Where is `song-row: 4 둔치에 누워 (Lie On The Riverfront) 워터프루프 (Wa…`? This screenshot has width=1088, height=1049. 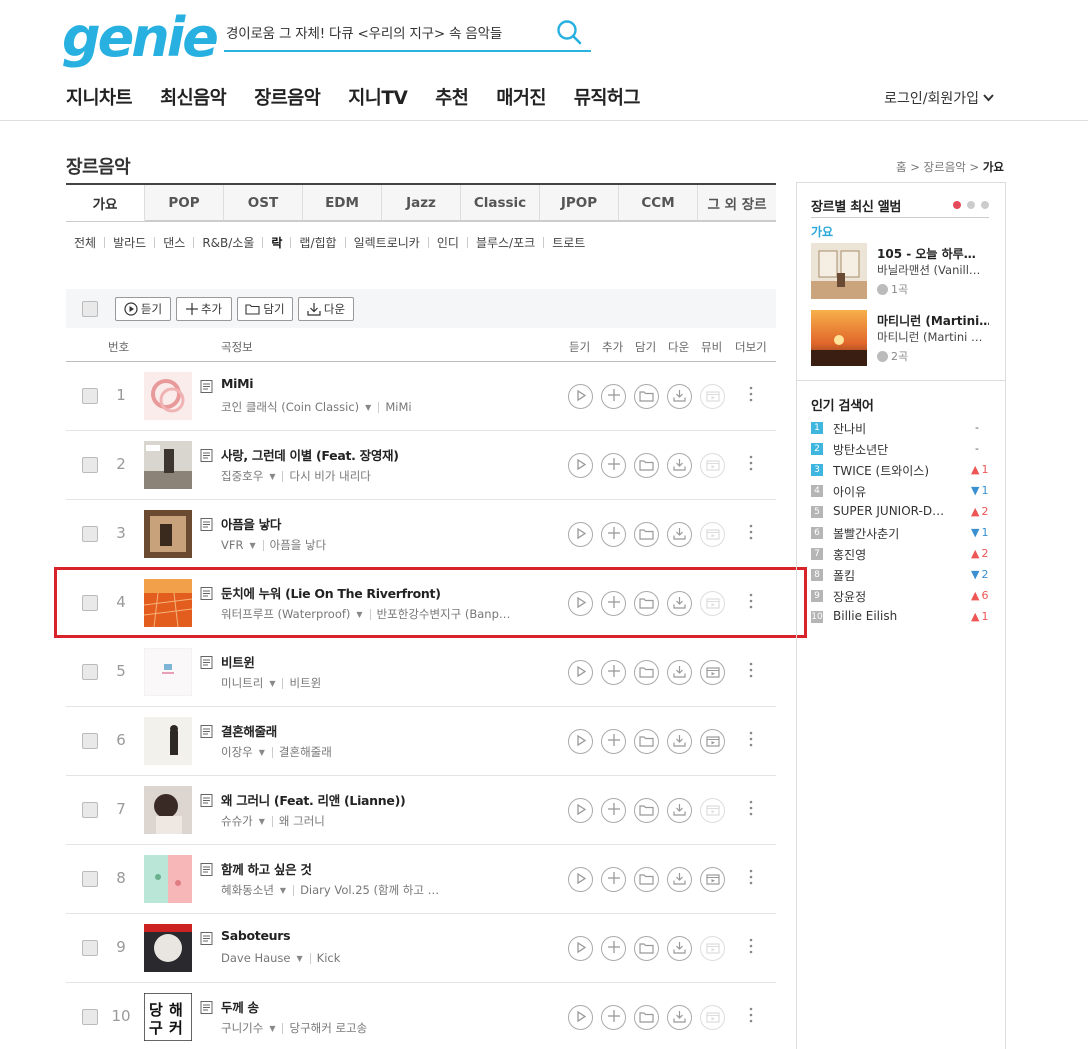
song-row: 4 둔치에 누워 (Lie On The Riverfront) 워터프루프 (Wa… is located at coordinates (421, 603).